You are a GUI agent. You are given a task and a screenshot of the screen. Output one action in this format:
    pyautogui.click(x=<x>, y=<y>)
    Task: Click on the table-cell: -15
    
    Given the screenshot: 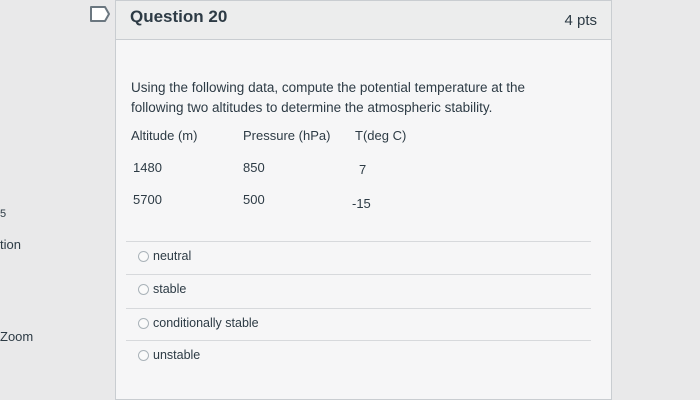 What is the action you would take?
    pyautogui.click(x=361, y=203)
    